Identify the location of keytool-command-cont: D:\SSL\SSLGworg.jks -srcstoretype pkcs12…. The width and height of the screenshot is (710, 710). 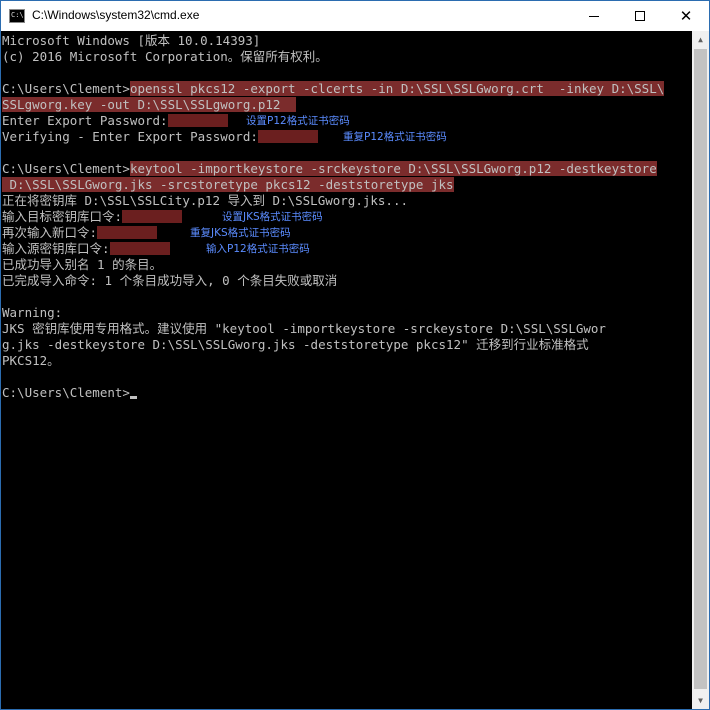
(228, 184).